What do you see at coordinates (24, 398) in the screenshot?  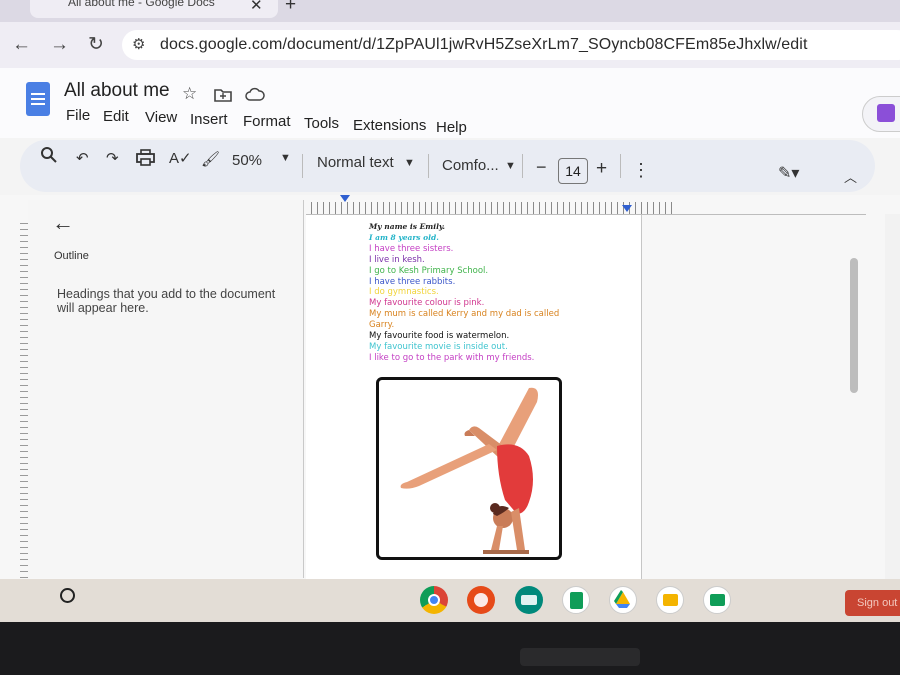 I see `vertical-ruler` at bounding box center [24, 398].